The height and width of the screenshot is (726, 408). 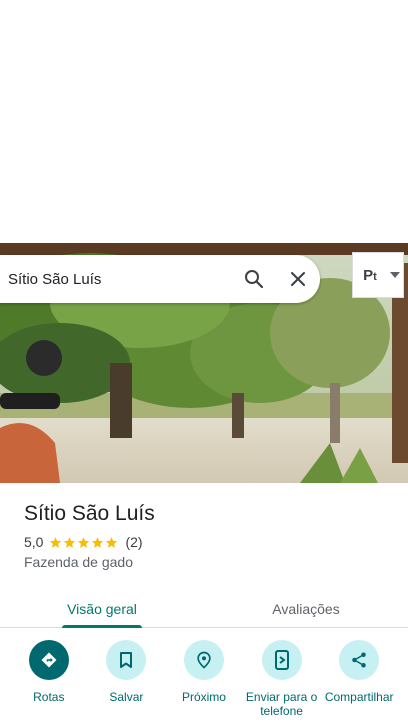 I want to click on save-label: Salvar, so click(x=126, y=697).